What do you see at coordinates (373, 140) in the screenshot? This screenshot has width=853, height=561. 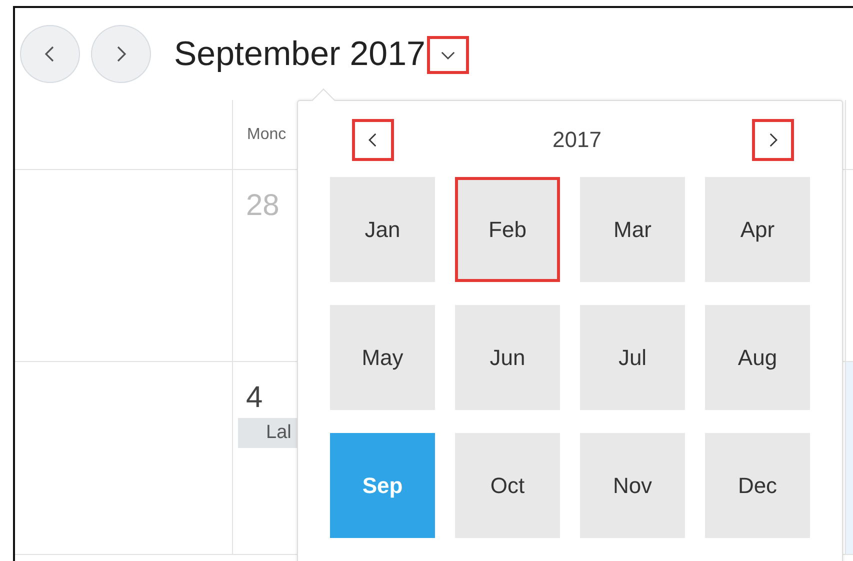 I see `previous-year-button` at bounding box center [373, 140].